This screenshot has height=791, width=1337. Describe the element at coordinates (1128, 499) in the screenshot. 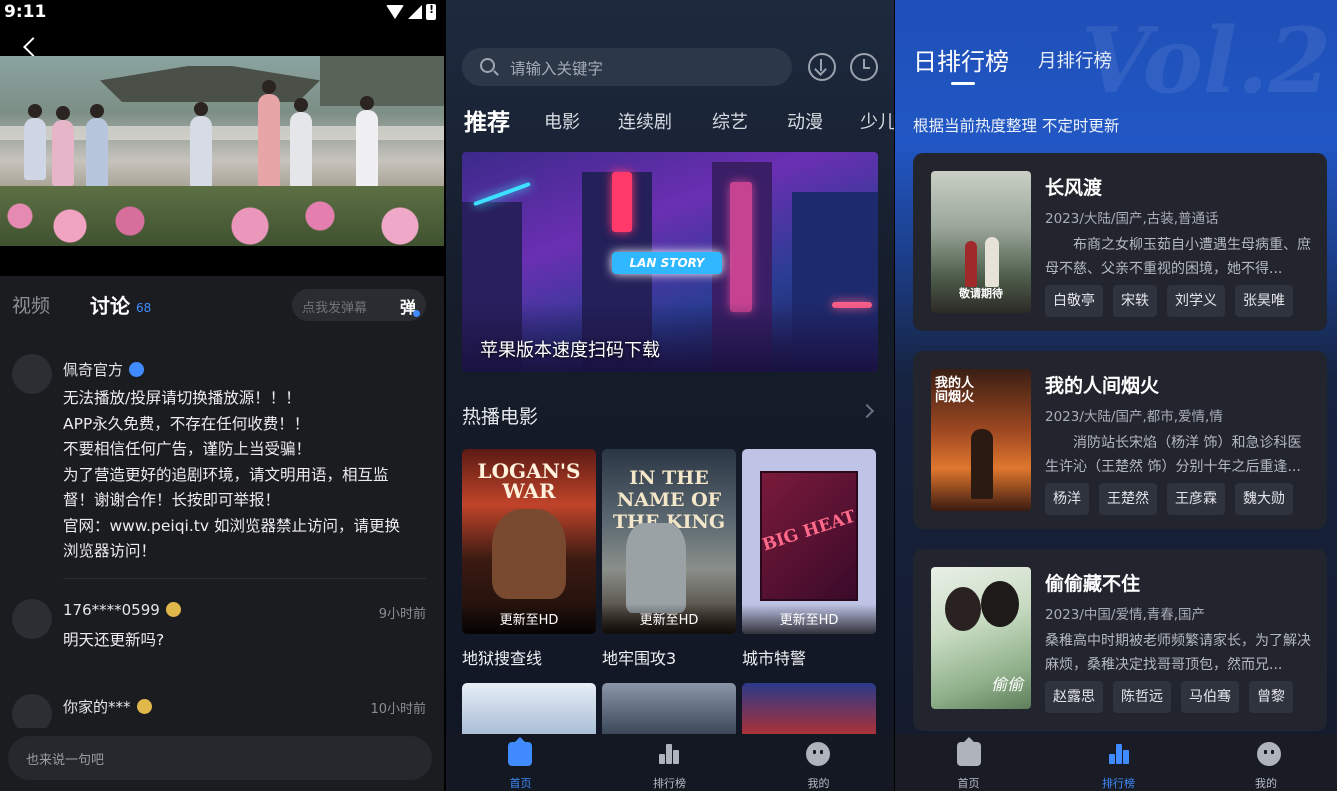

I see `cast-chip: 王楚然` at that location.